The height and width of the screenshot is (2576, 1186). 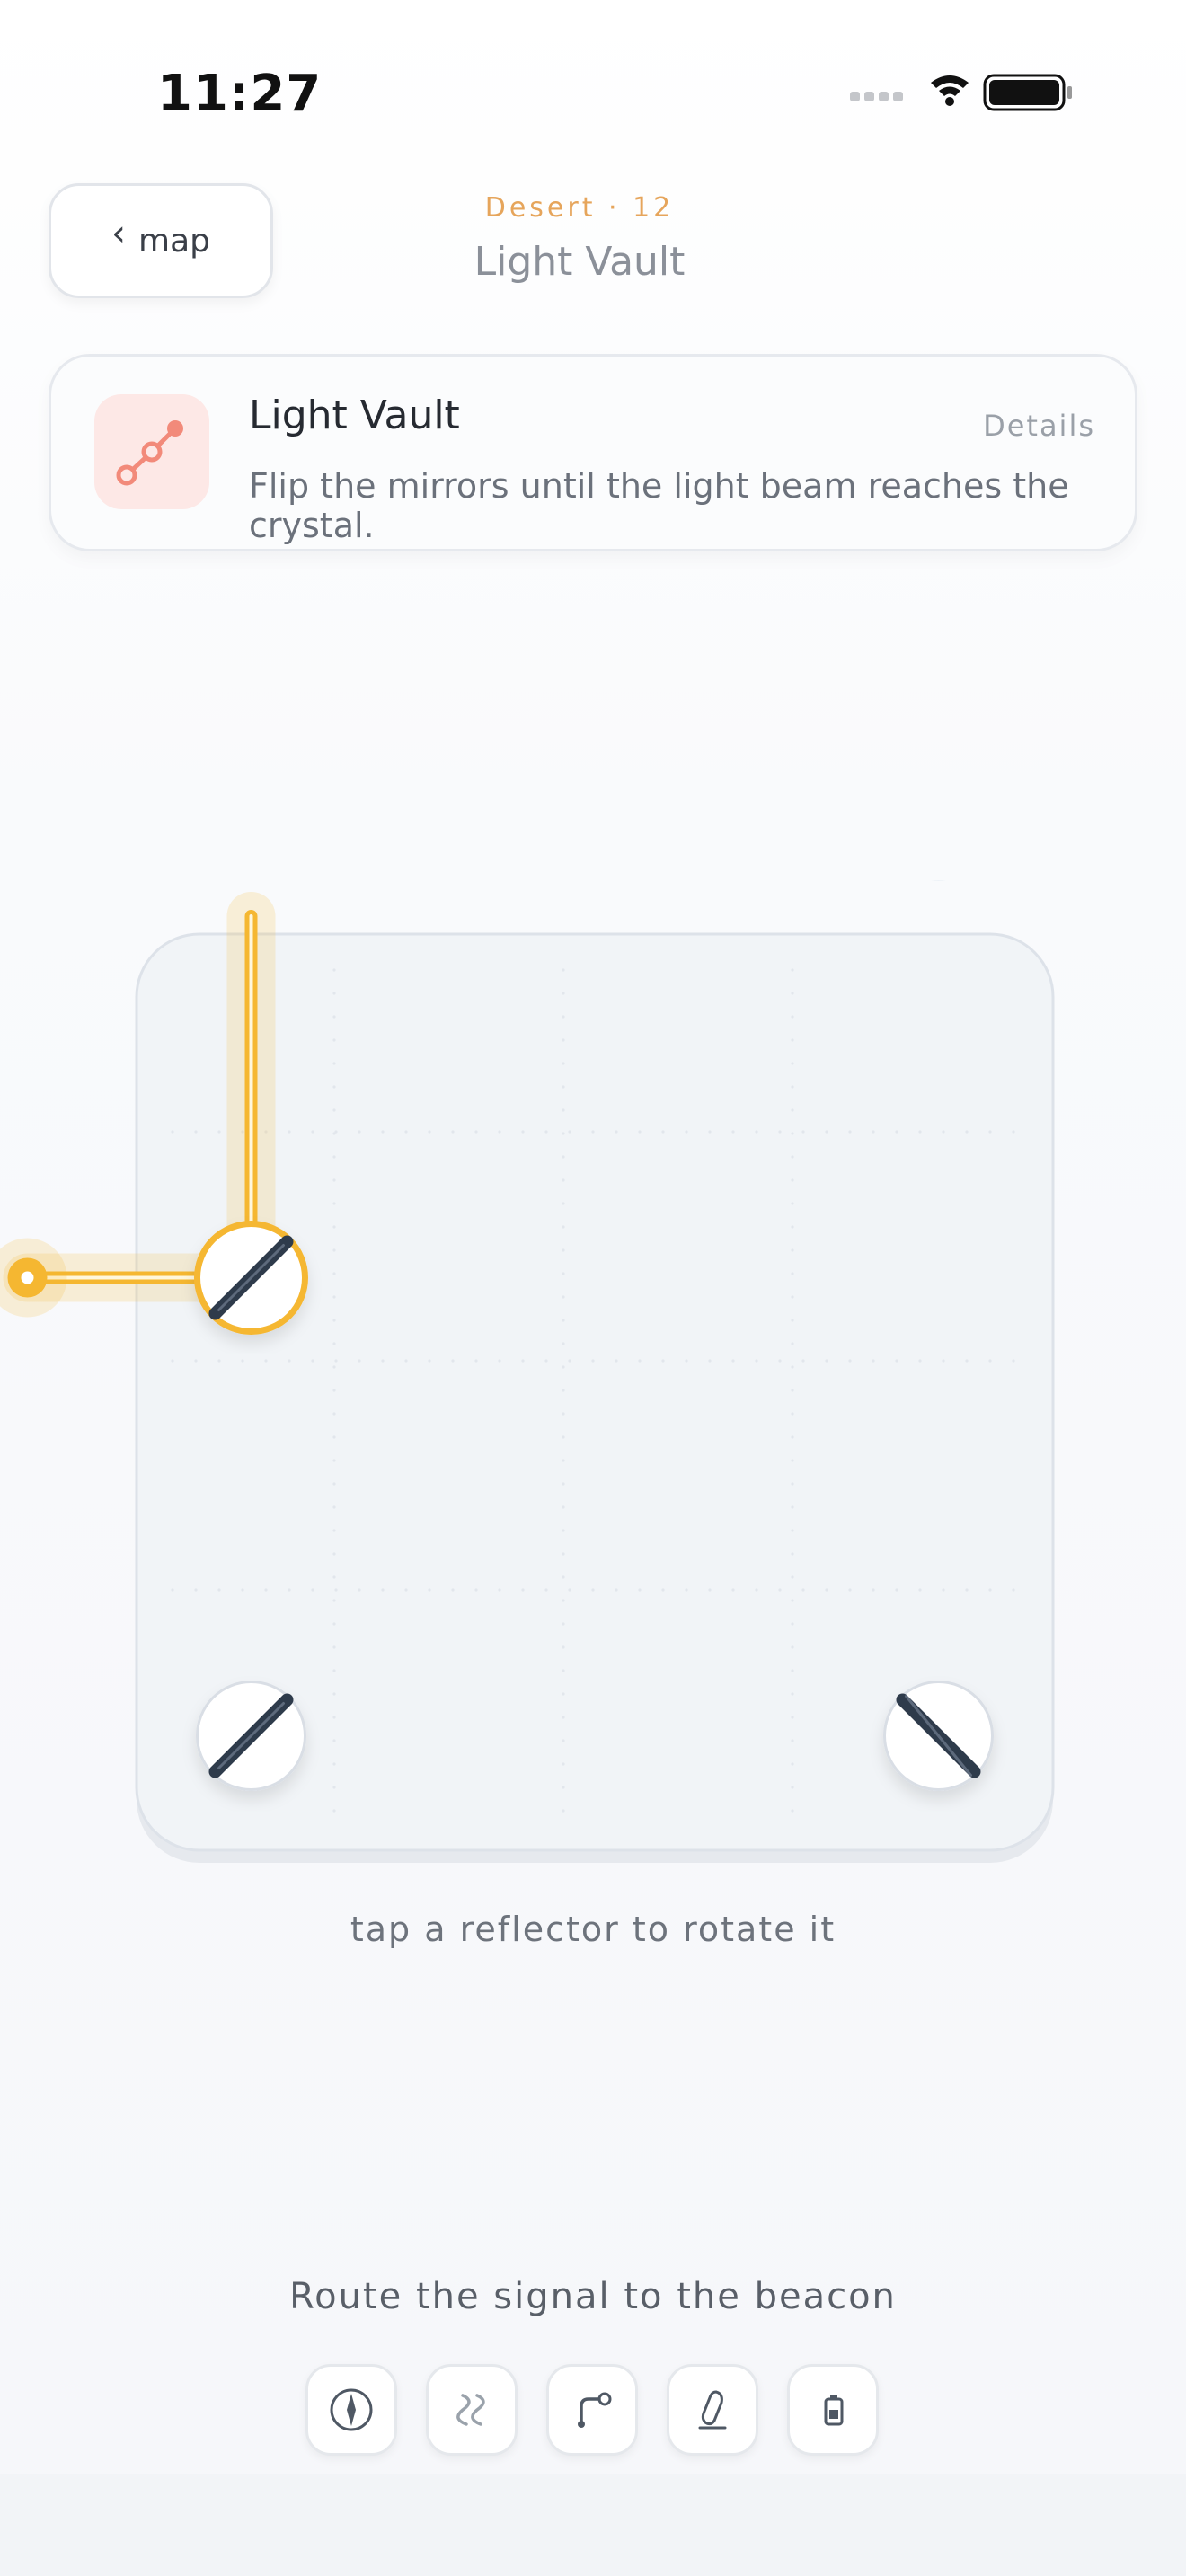 I want to click on compass-tool-button, so click(x=351, y=2410).